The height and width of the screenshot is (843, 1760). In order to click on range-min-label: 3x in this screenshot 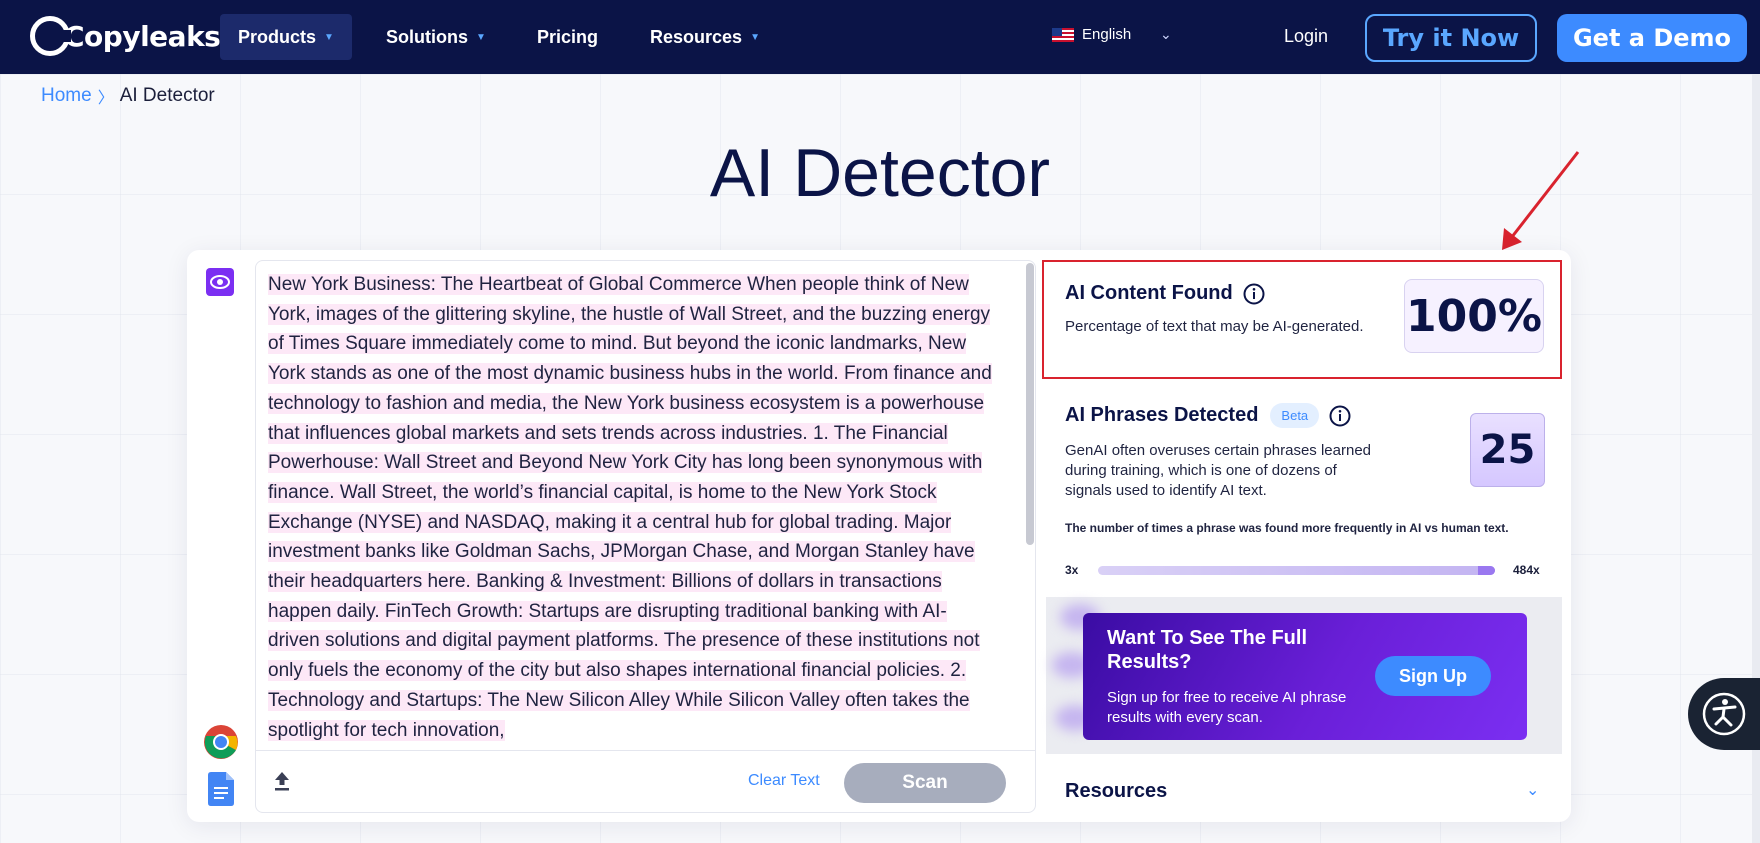, I will do `click(1072, 570)`.